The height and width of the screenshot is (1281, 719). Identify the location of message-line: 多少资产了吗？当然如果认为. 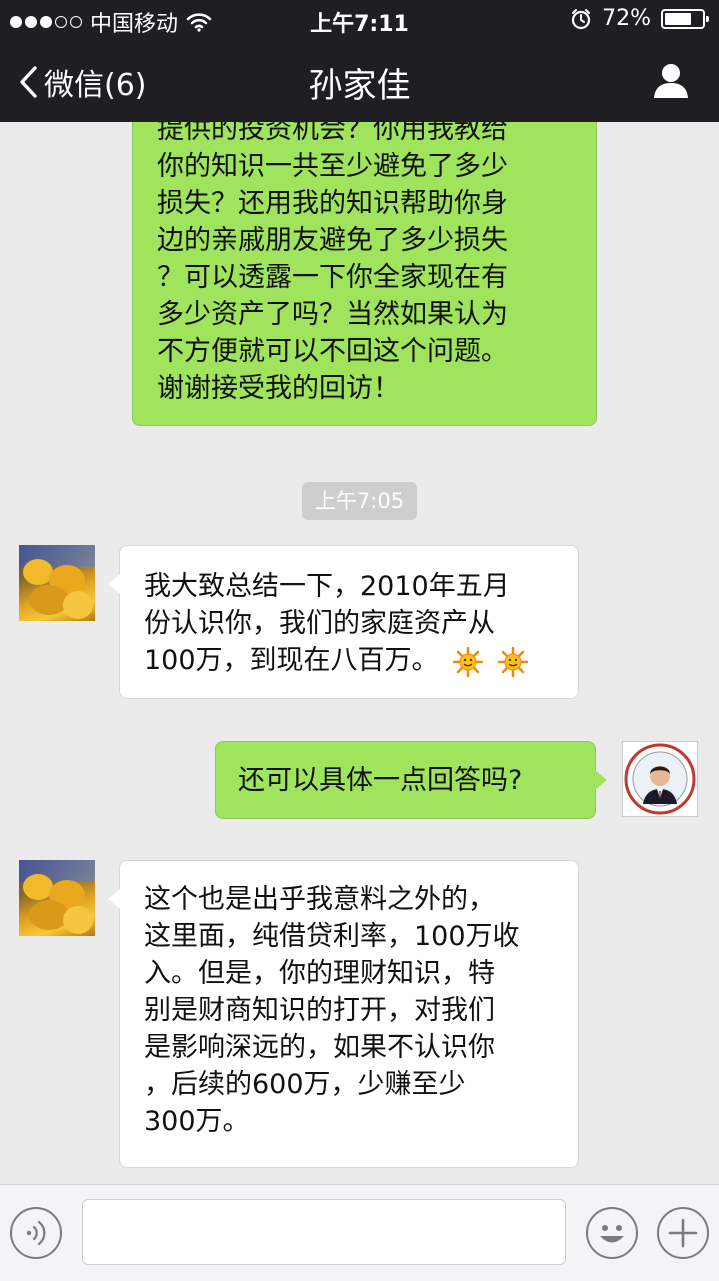
(332, 314).